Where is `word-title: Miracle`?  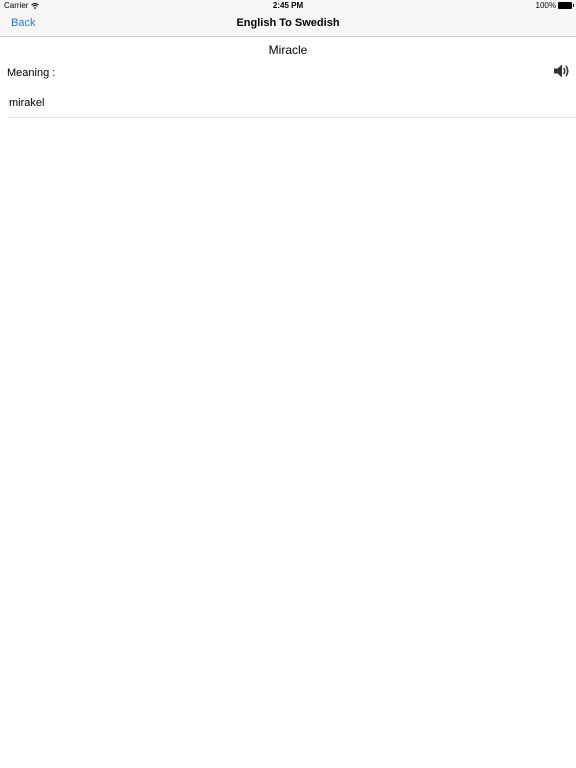
word-title: Miracle is located at coordinates (288, 50).